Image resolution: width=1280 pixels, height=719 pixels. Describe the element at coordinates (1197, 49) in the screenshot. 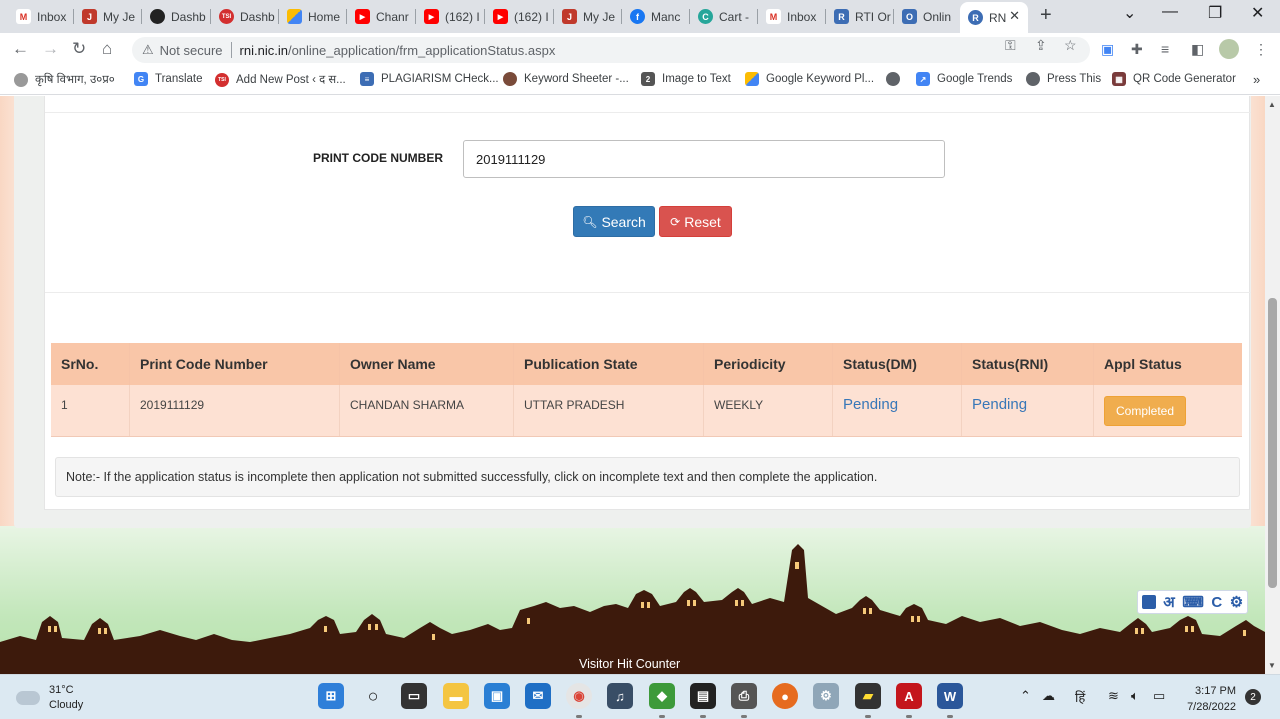

I see `side-panel-icon: ◧` at that location.